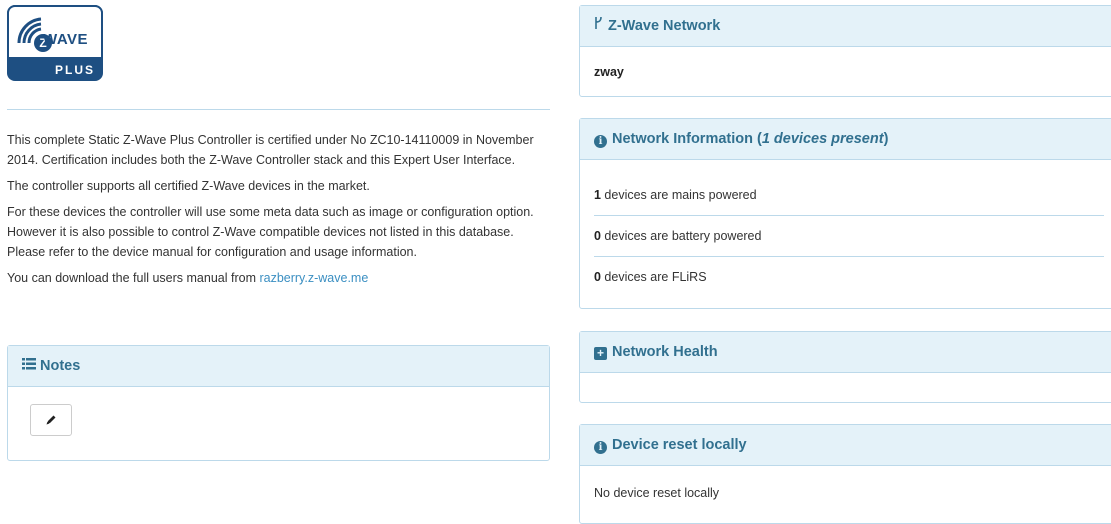 Image resolution: width=1111 pixels, height=524 pixels. Describe the element at coordinates (599, 26) in the screenshot. I see `network-icon` at that location.